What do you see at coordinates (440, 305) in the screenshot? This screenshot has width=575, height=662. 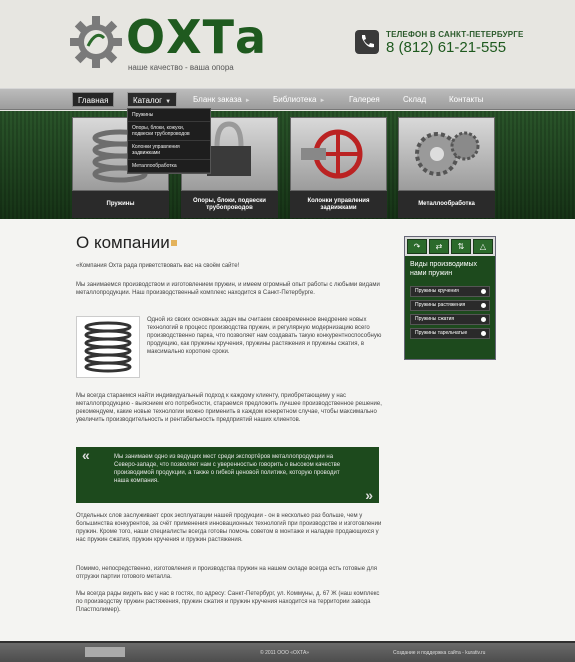 I see `sidebar-item-label: Пружины растяжения` at bounding box center [440, 305].